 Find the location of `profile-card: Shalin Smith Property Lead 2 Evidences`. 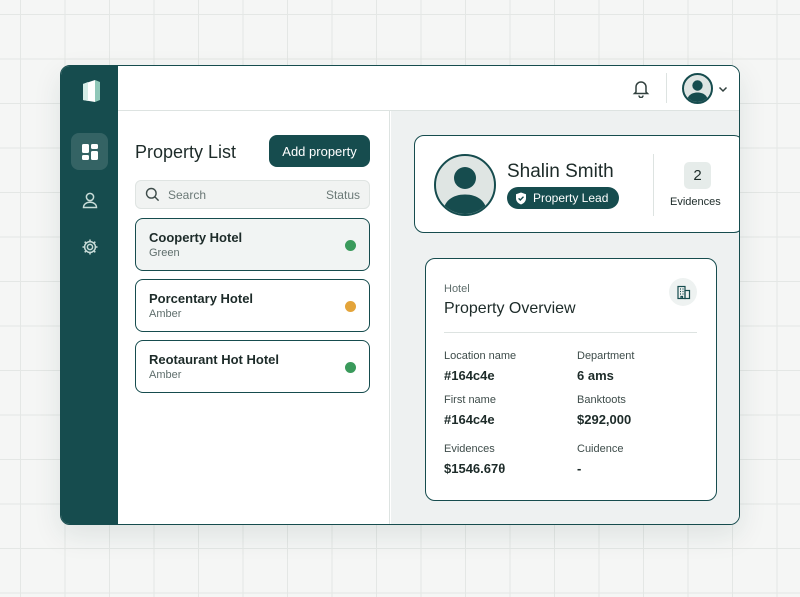

profile-card: Shalin Smith Property Lead 2 Evidences is located at coordinates (576, 184).